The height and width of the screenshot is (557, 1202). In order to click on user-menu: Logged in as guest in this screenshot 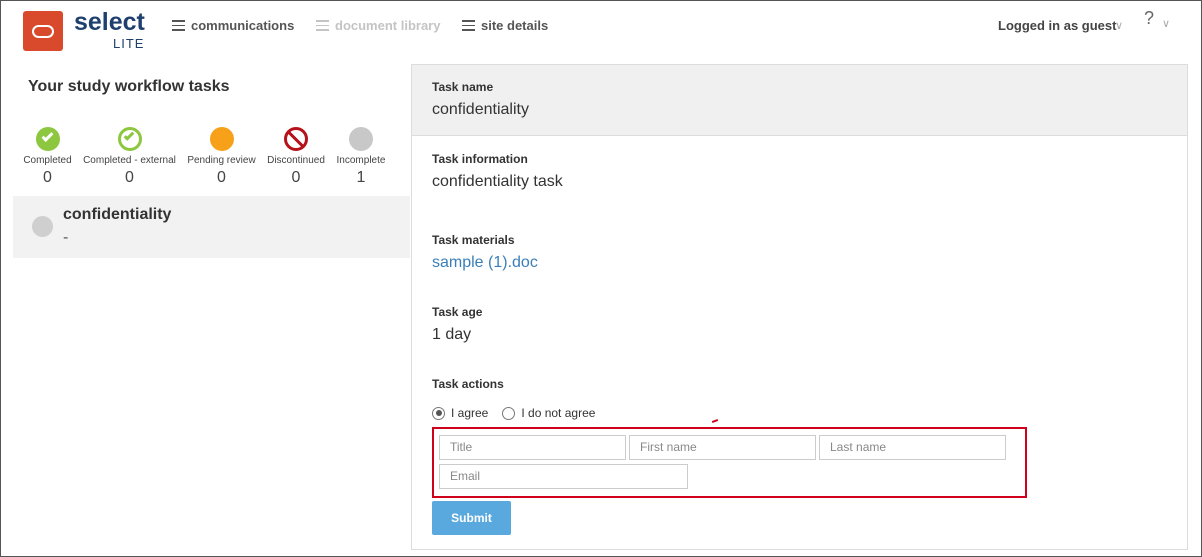, I will do `click(1057, 25)`.